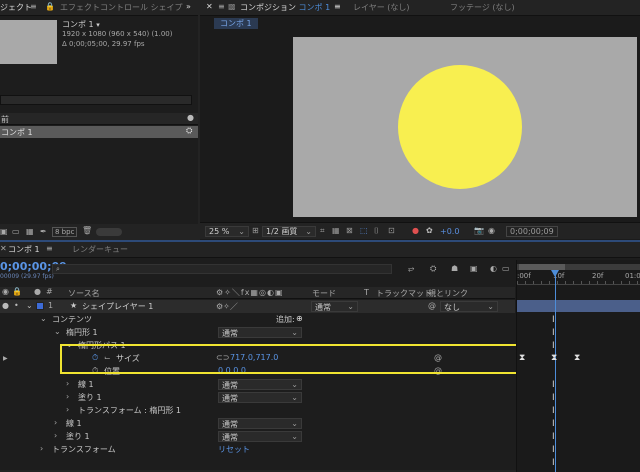 This screenshot has height=472, width=640. What do you see at coordinates (117, 306) in the screenshot?
I see `layer-name: シェイプレイヤー 1` at bounding box center [117, 306].